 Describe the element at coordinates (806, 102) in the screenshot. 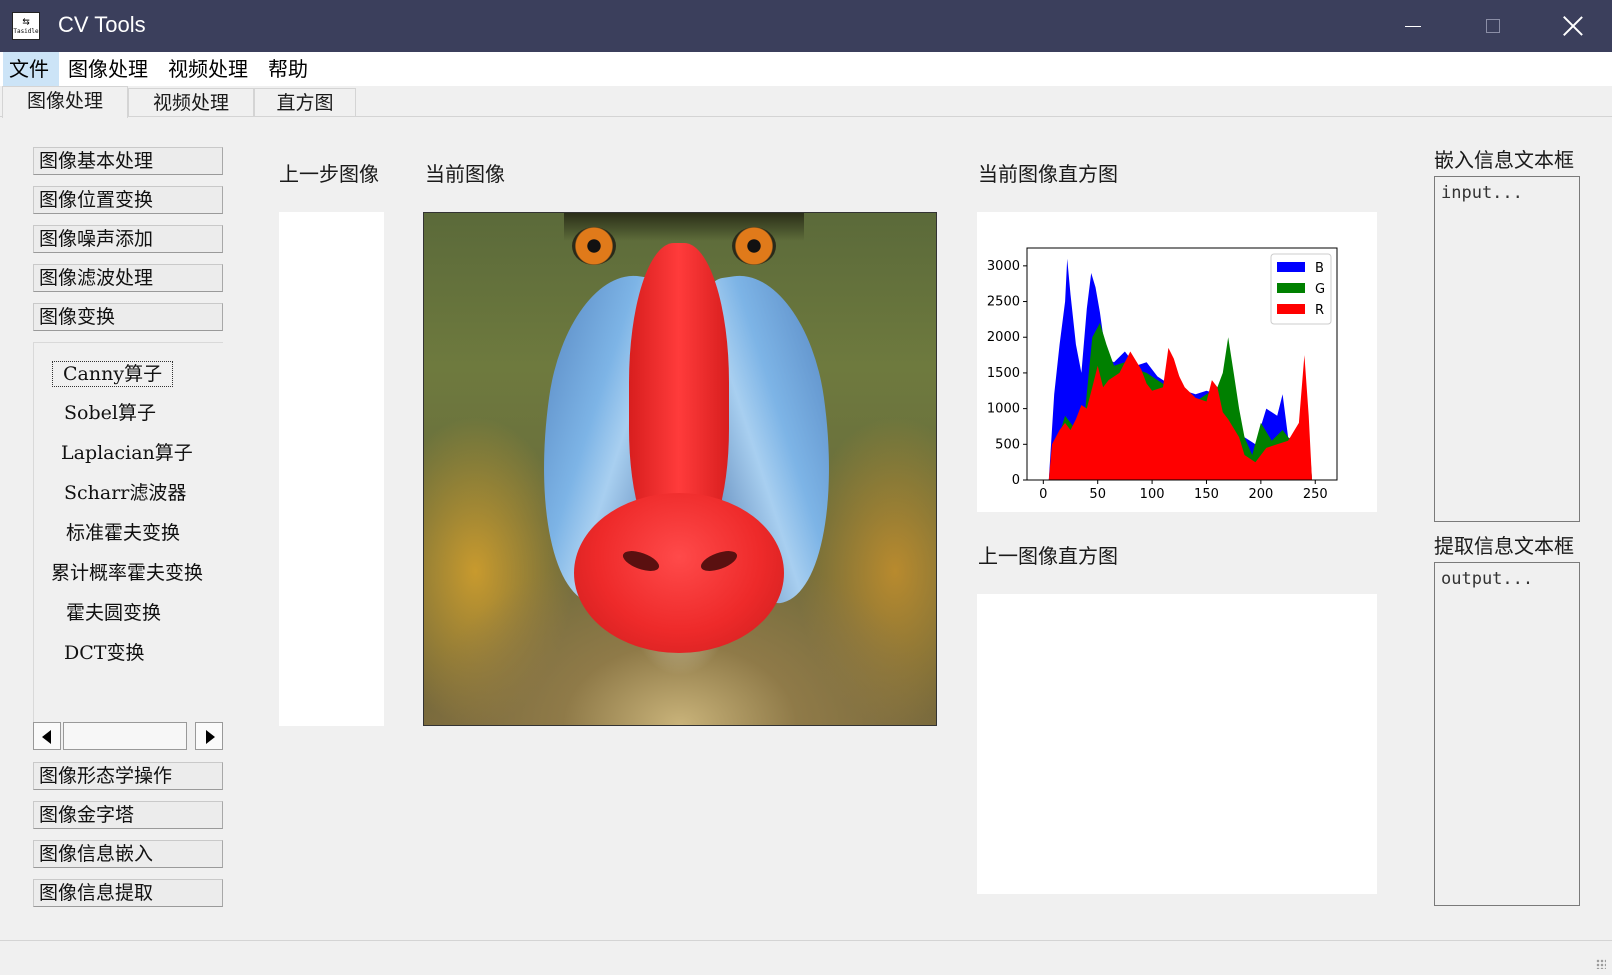

I see `tab-bar: 图像处理 视频处理 直方图` at that location.